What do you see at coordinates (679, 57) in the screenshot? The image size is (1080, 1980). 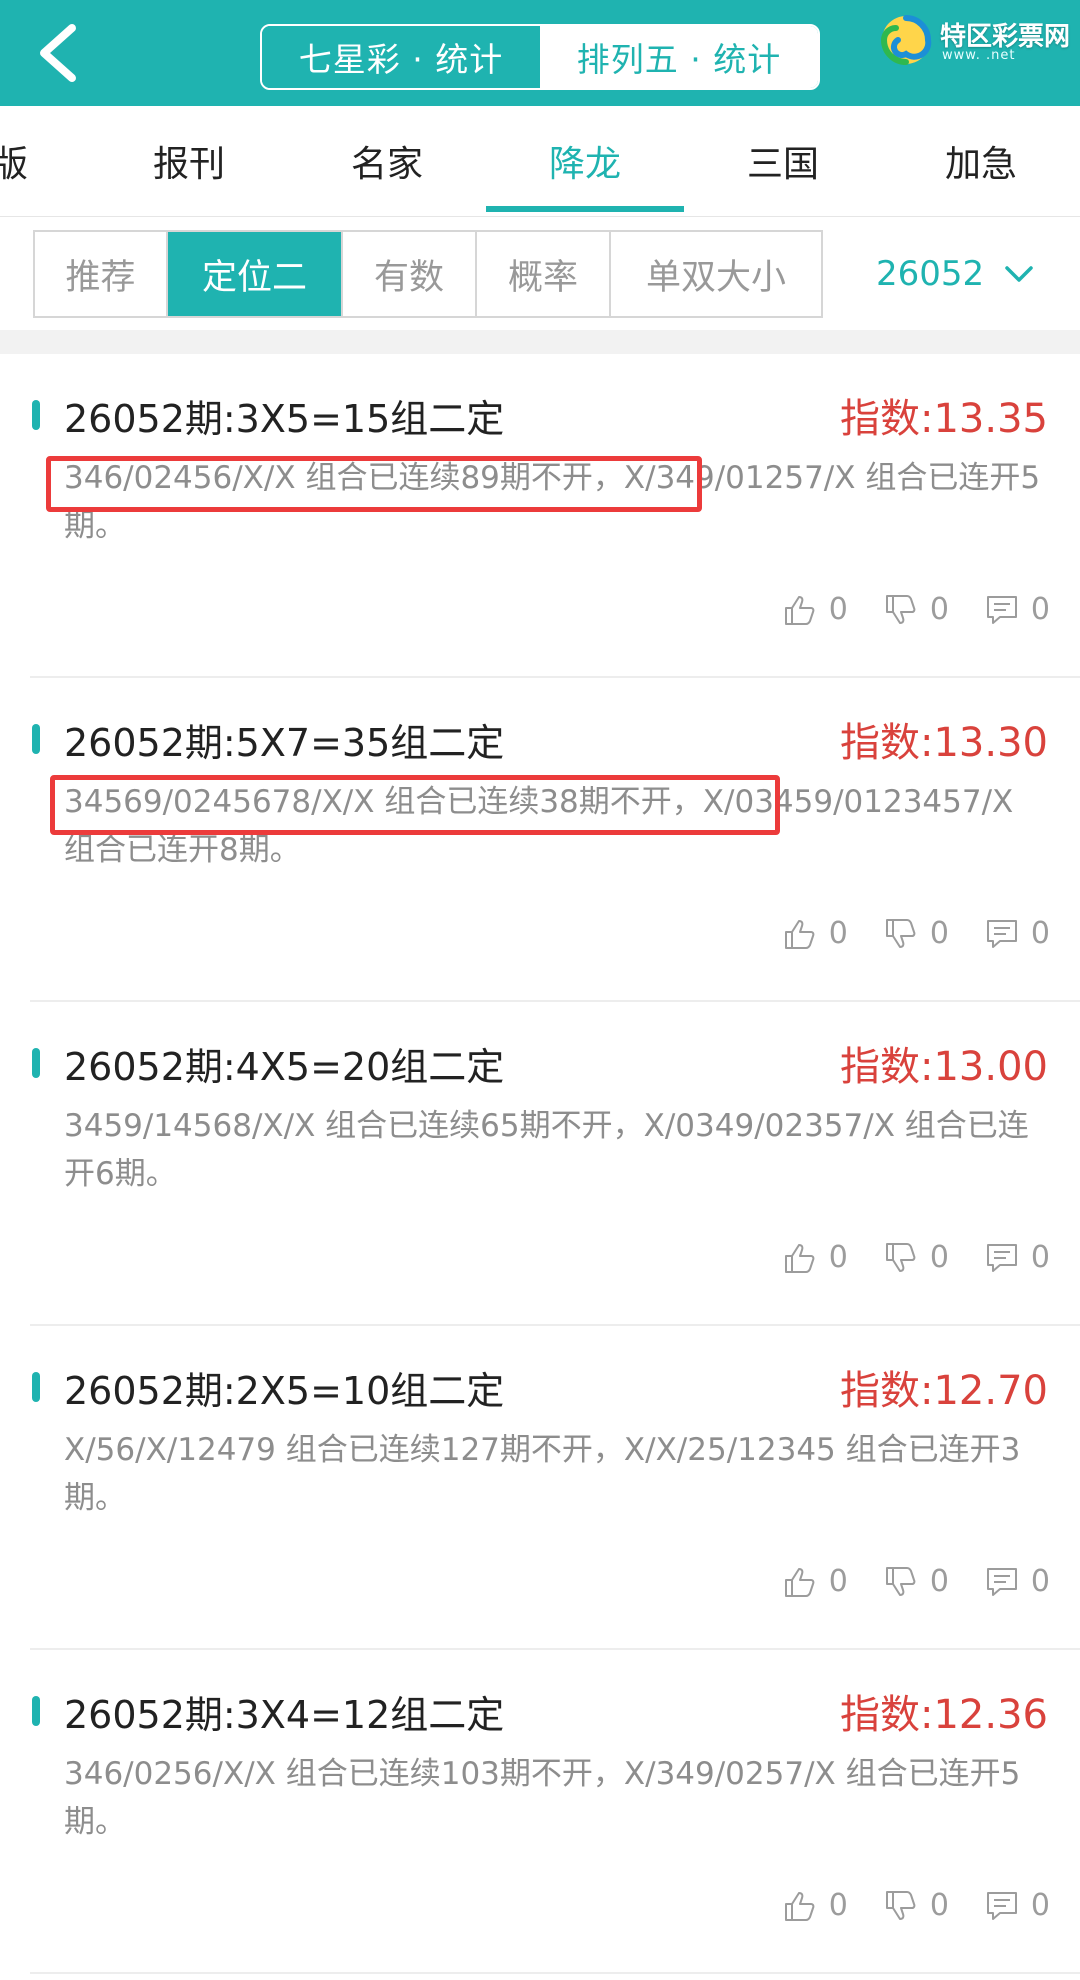 I see `segment-pailiewu: 排列五 · 统计` at bounding box center [679, 57].